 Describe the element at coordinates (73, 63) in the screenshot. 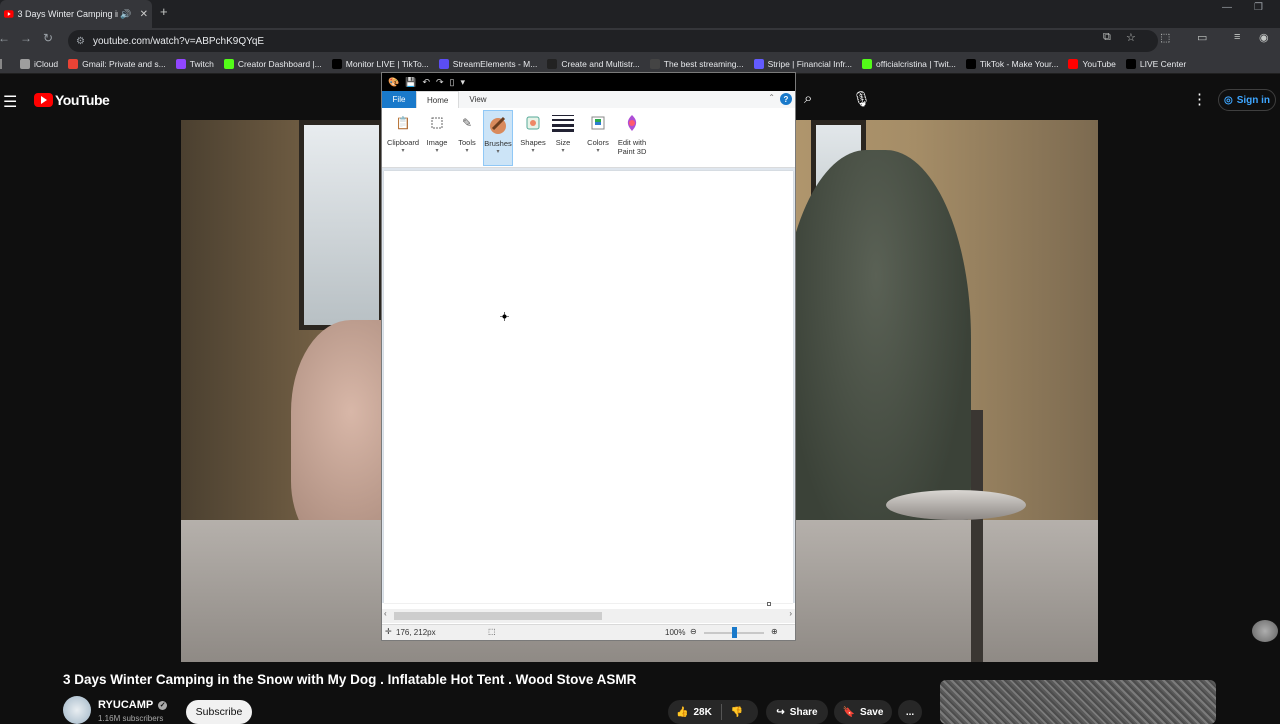

I see `google-icon` at that location.